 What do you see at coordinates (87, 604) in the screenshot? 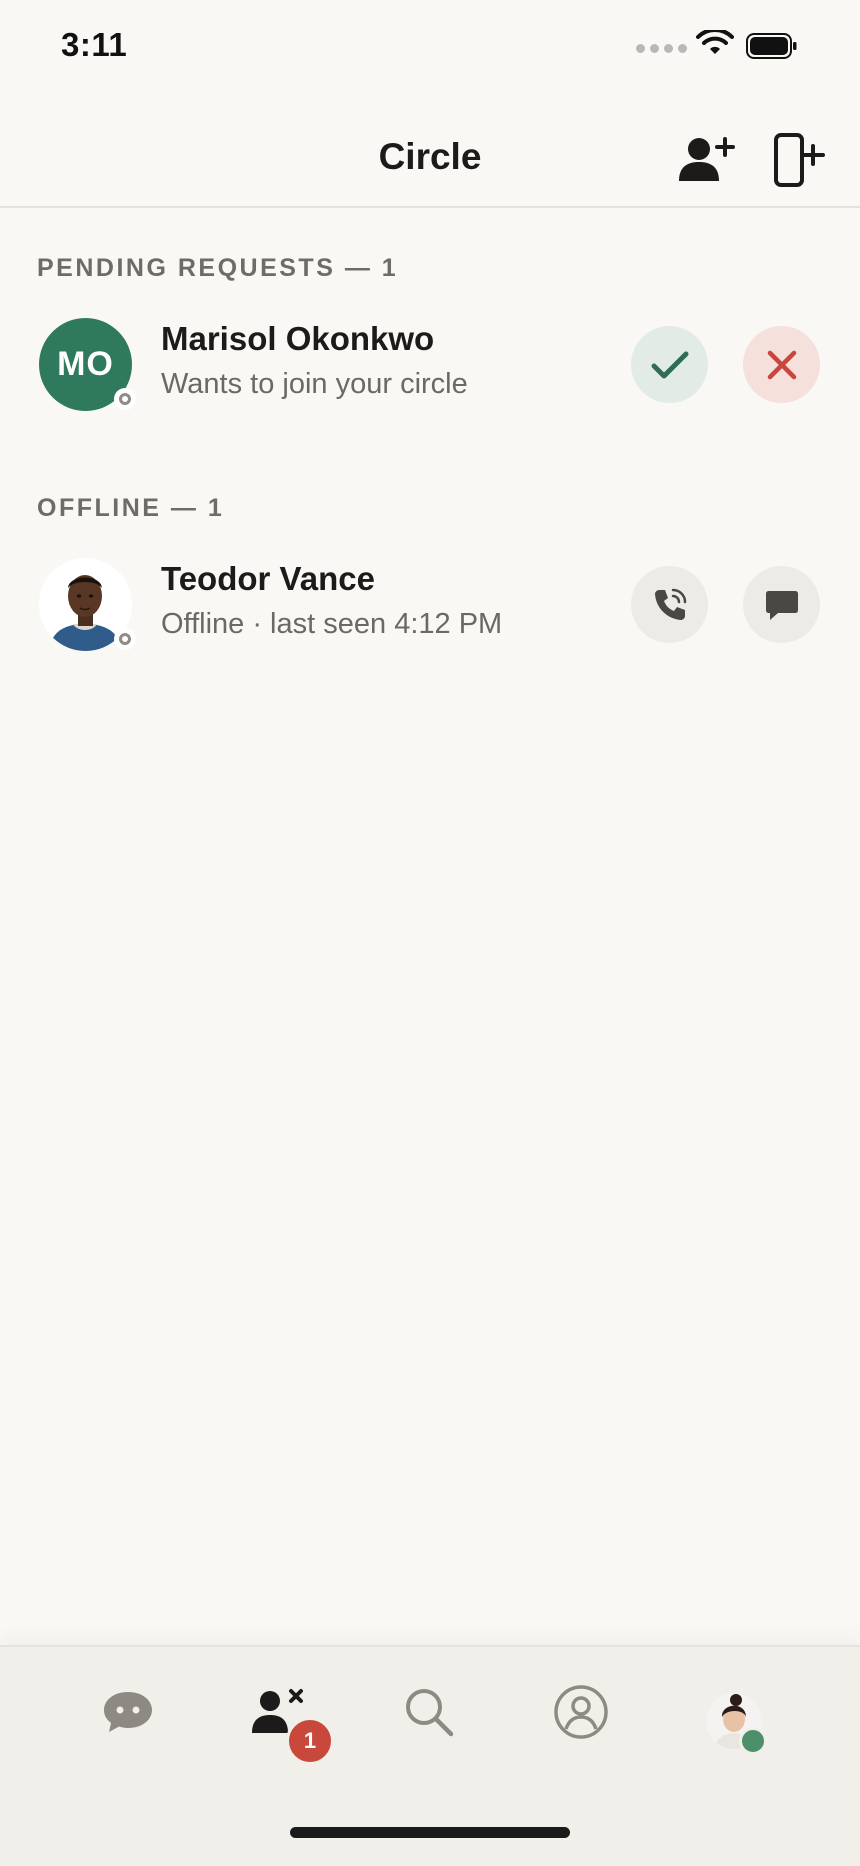
I see `avatar` at bounding box center [87, 604].